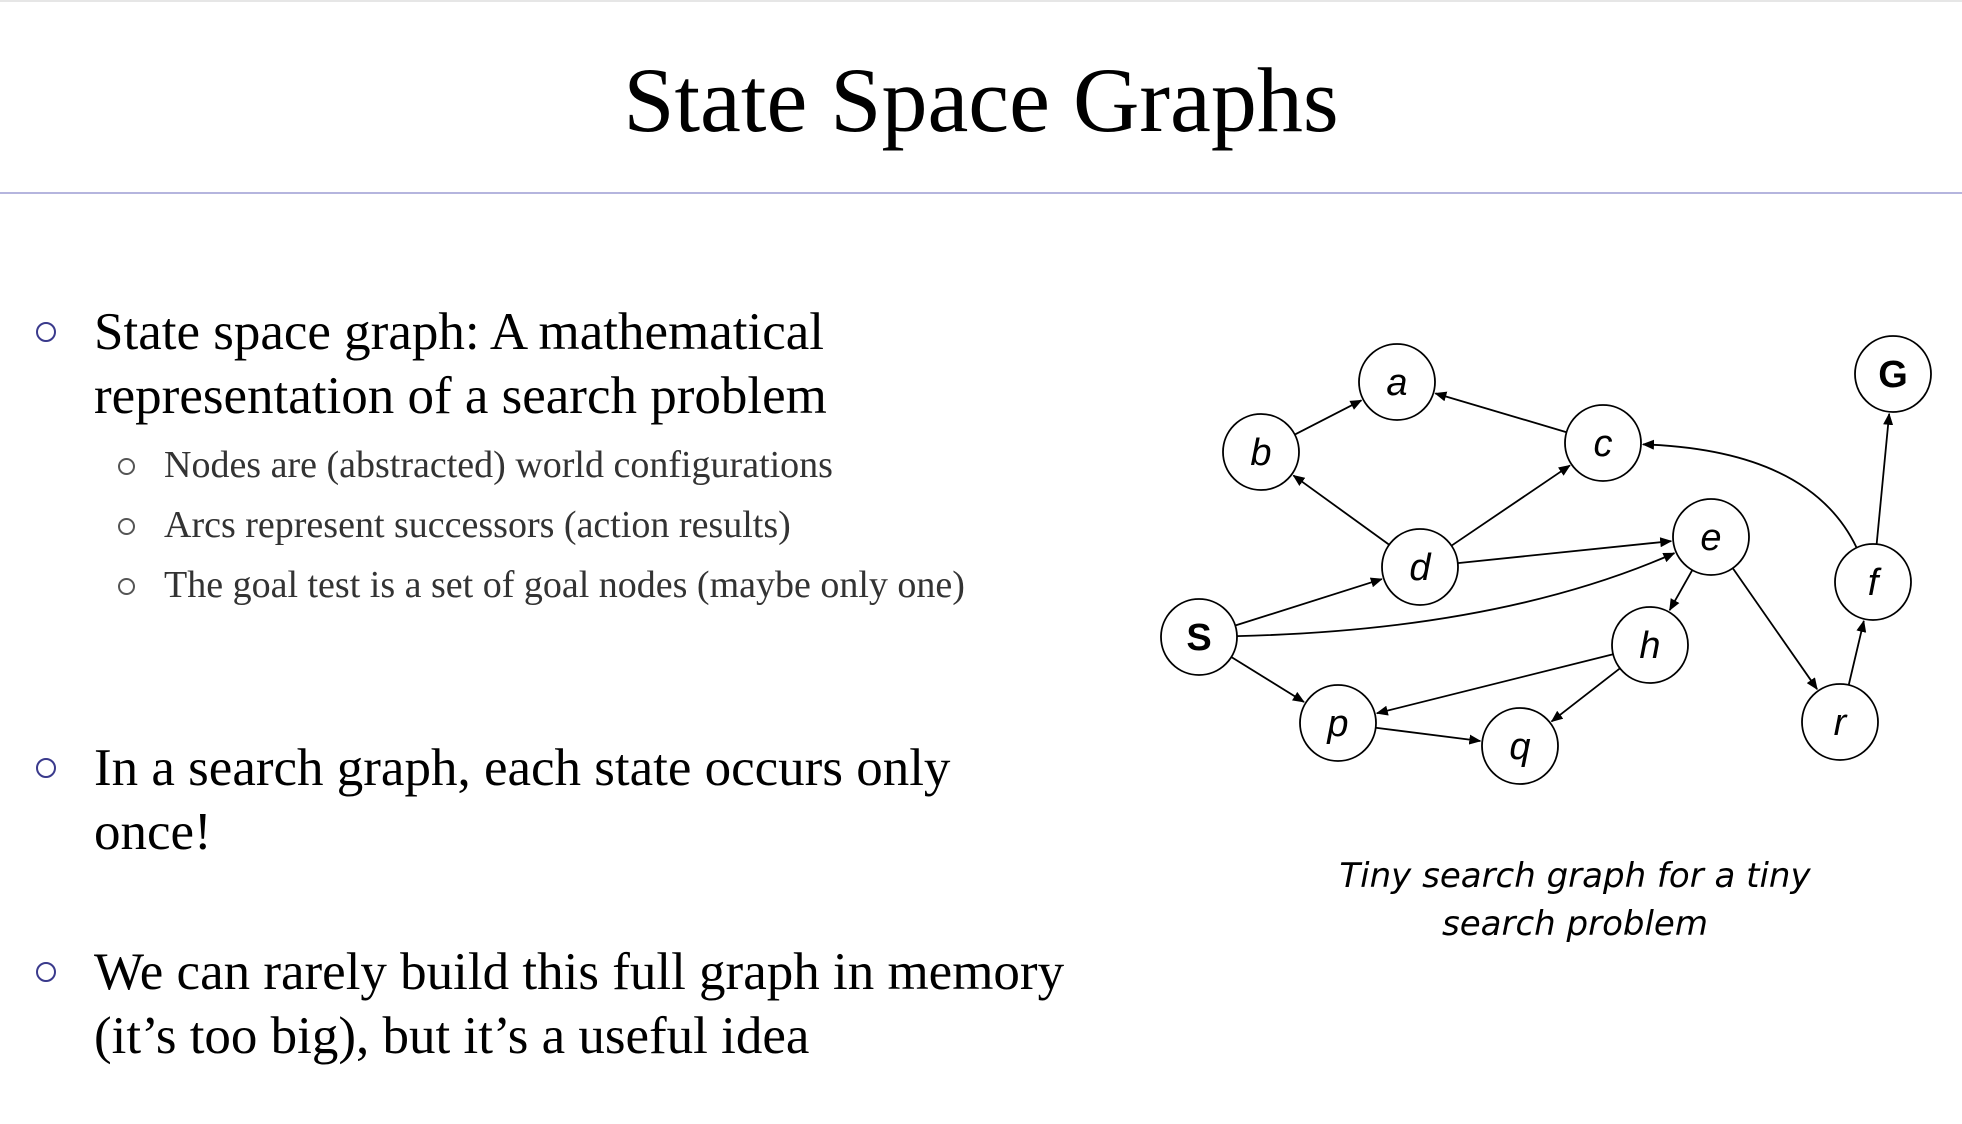 Image resolution: width=1962 pixels, height=1124 pixels. I want to click on node-label: h, so click(1649, 646).